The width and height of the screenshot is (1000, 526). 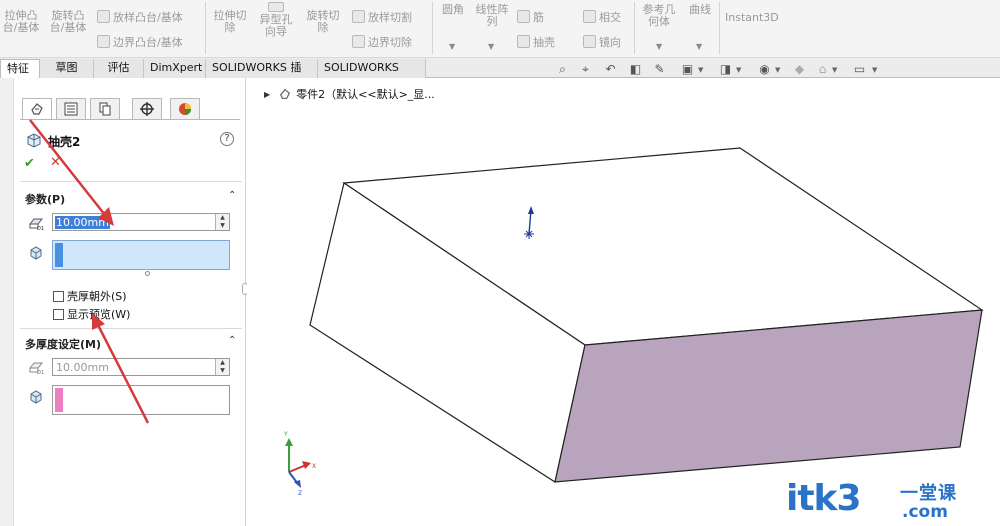 I want to click on reference-triad-icon: Y X Z, so click(x=299, y=464).